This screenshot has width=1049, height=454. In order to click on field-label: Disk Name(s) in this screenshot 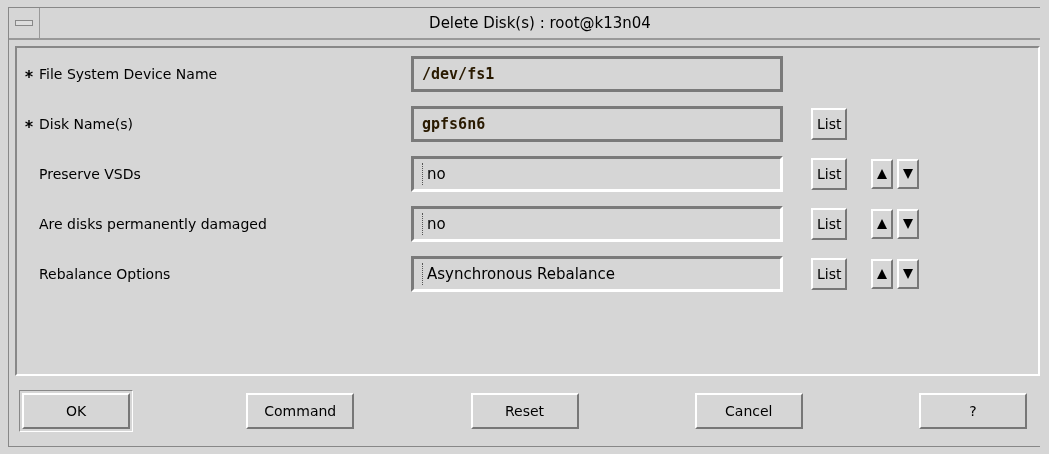, I will do `click(86, 124)`.